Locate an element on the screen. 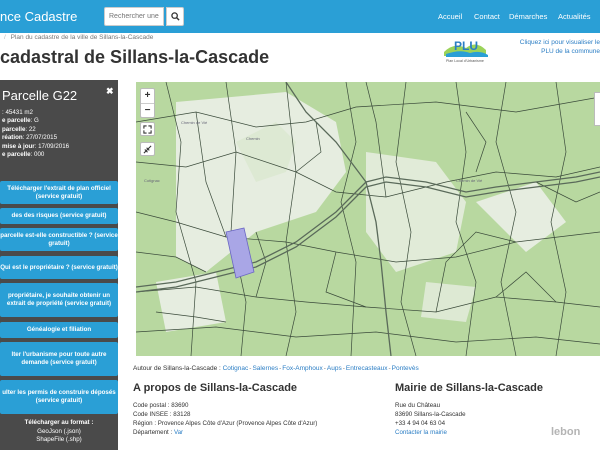 The image size is (600, 450). parcel-info-row: : 45431 m2 is located at coordinates (59, 113).